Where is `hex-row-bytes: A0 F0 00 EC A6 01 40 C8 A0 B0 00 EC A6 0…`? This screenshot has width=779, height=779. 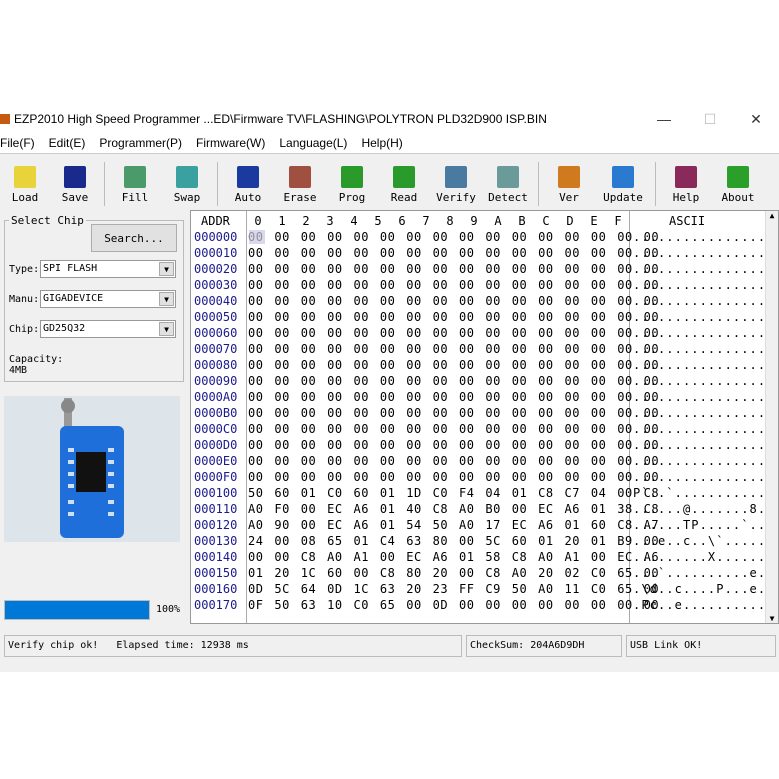
hex-row-bytes: A0 F0 00 EC A6 01 40 C8 A0 B0 00 EC A6 0… is located at coordinates (453, 509).